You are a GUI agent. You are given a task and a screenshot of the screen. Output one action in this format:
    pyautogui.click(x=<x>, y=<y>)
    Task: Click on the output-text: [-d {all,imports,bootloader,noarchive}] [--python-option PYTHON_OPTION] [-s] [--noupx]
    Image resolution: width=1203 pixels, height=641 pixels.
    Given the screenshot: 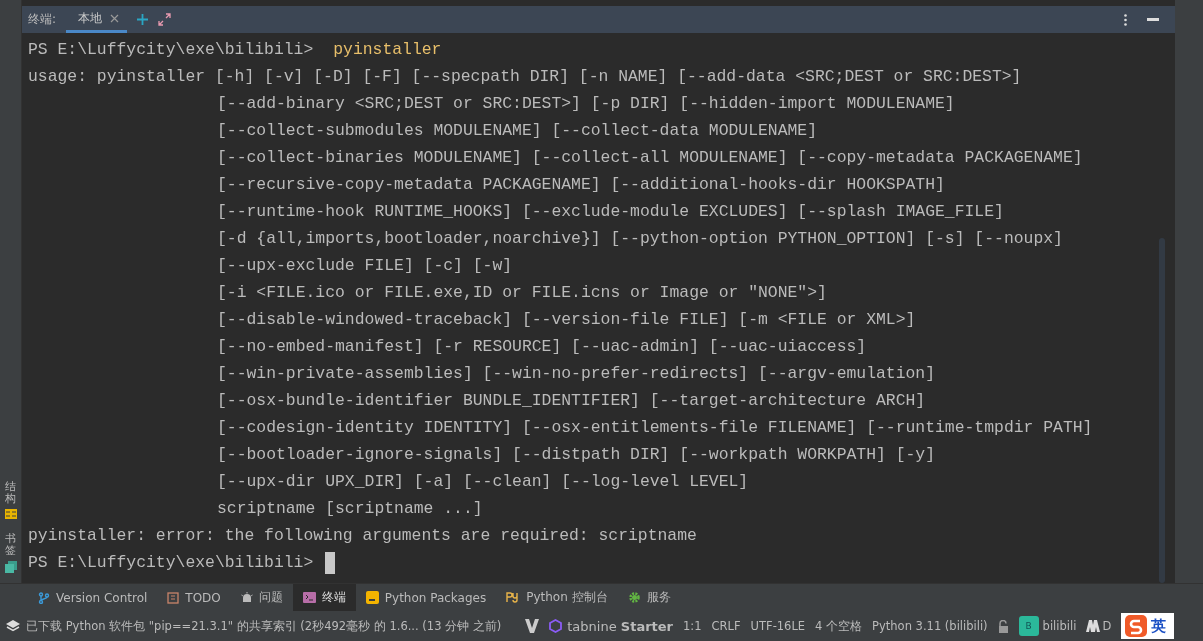 What is the action you would take?
    pyautogui.click(x=640, y=239)
    